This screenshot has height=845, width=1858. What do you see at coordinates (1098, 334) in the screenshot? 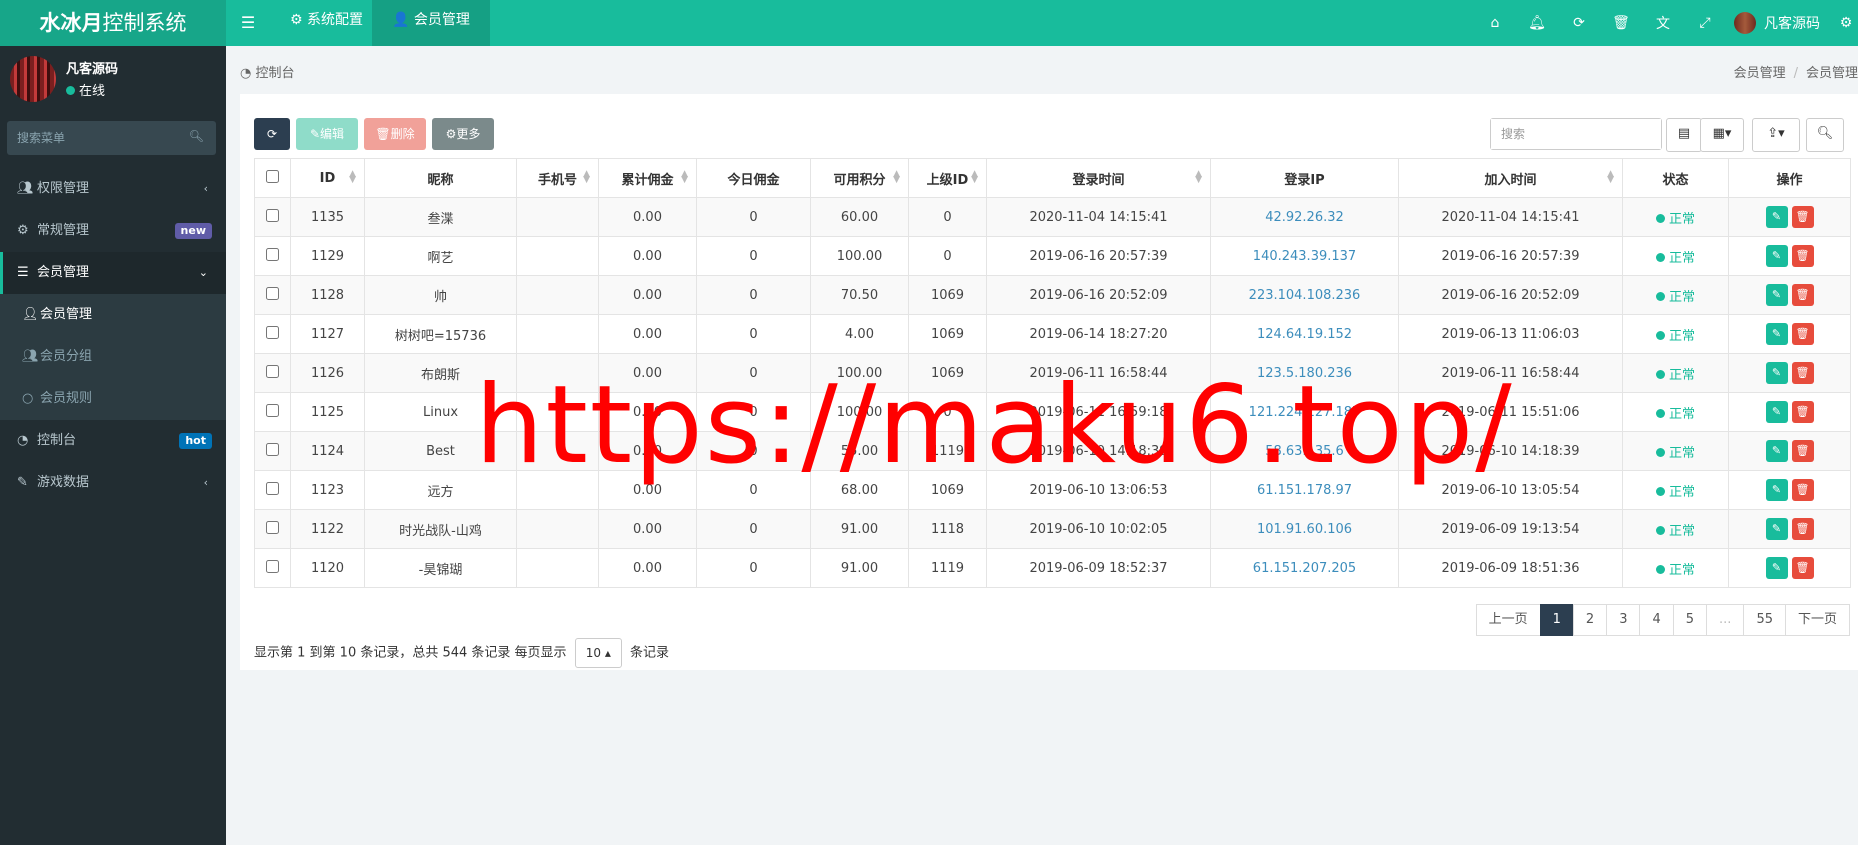
I see `login-time-cell: 2019-06-14 18:27:20` at bounding box center [1098, 334].